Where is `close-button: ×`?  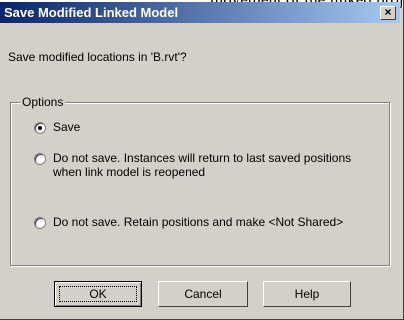 close-button: × is located at coordinates (388, 13).